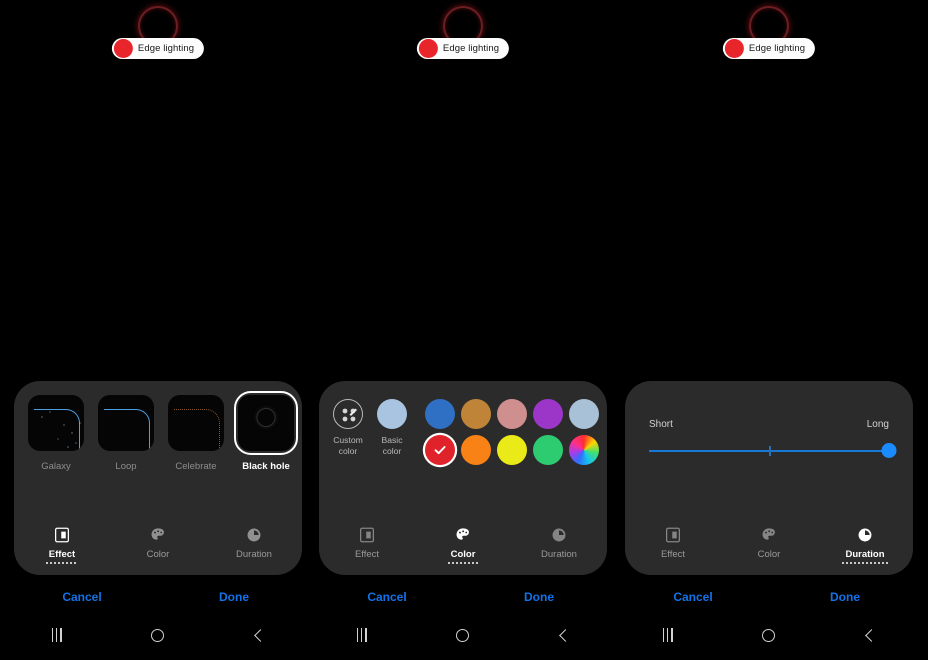 Image resolution: width=928 pixels, height=660 pixels. I want to click on effect-thumb-wrap, so click(56, 423).